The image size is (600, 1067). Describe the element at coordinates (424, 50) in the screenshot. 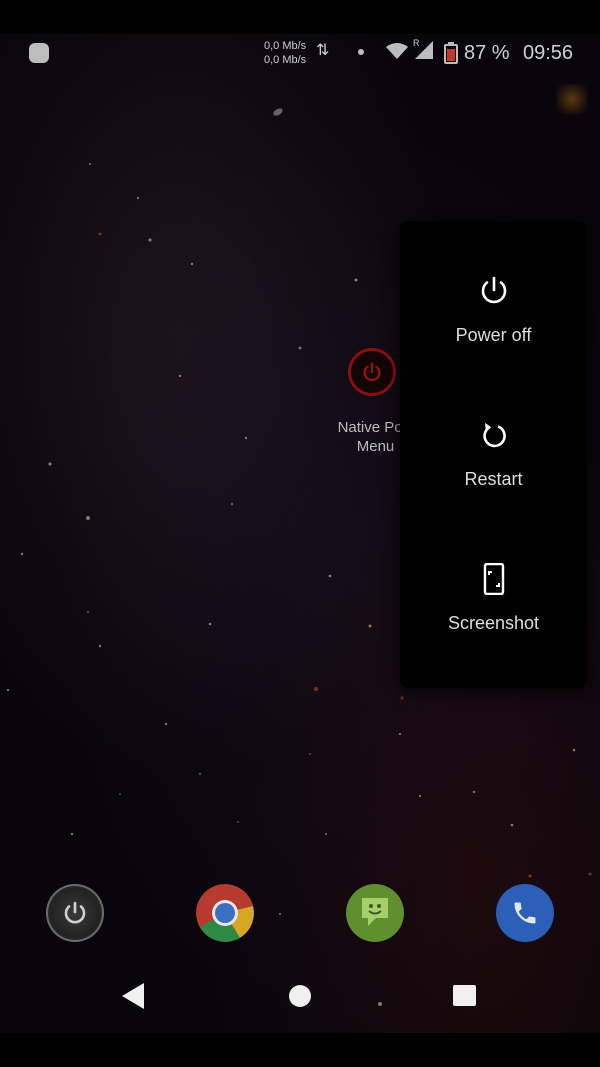

I see `signal-icon` at that location.